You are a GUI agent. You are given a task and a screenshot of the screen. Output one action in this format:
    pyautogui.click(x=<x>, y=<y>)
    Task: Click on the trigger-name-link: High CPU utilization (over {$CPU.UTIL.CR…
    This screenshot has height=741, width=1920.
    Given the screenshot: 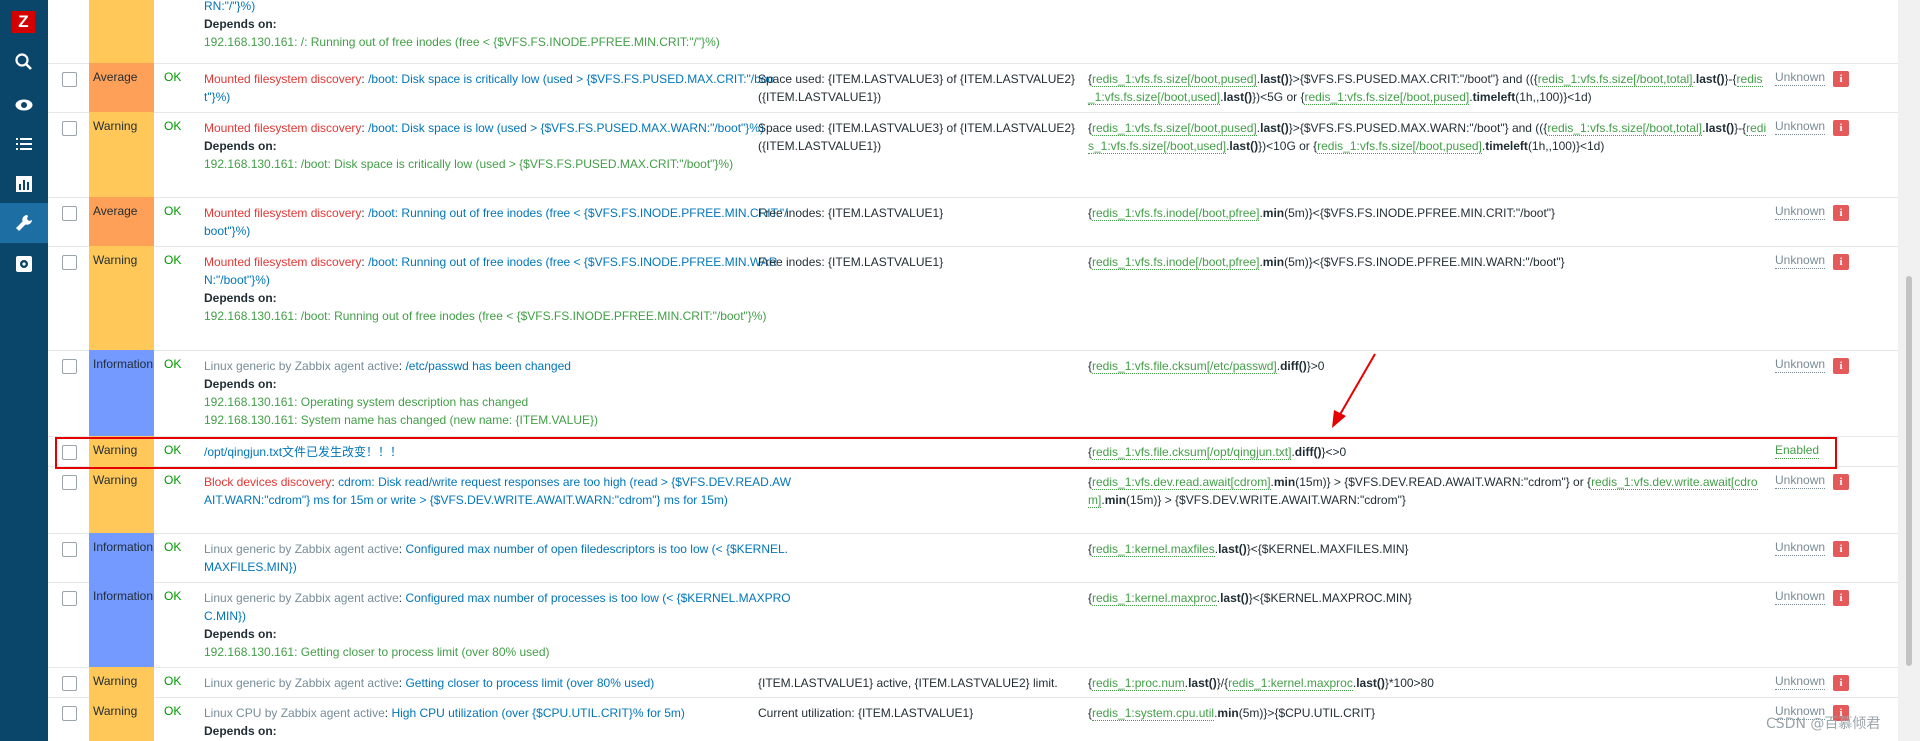 What is the action you would take?
    pyautogui.click(x=537, y=713)
    